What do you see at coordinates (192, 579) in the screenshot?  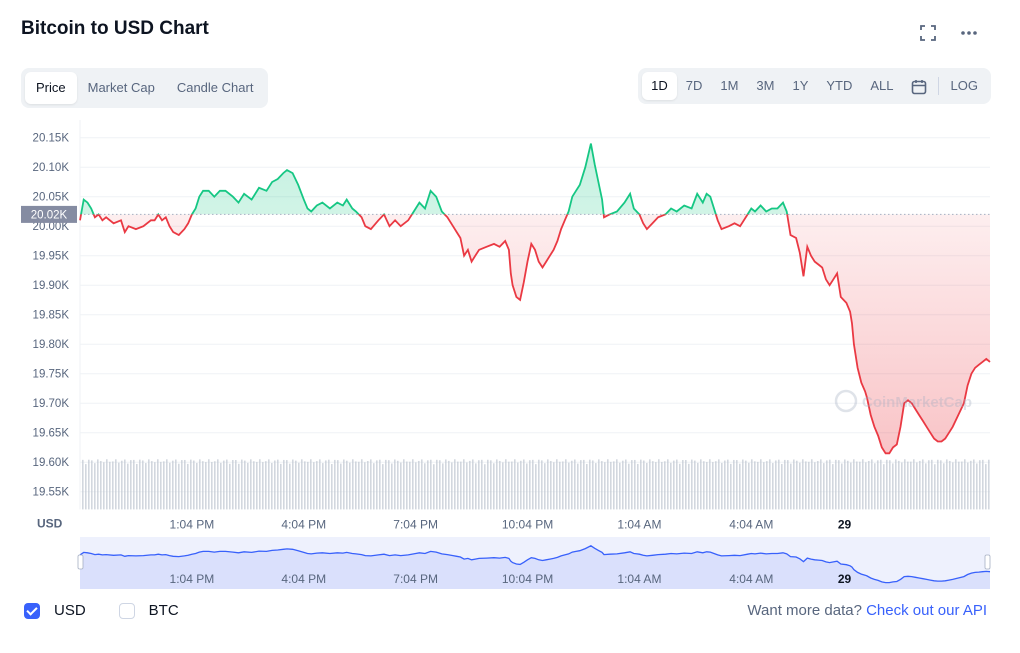 I see `navigator-tick-label: 1:04 PM` at bounding box center [192, 579].